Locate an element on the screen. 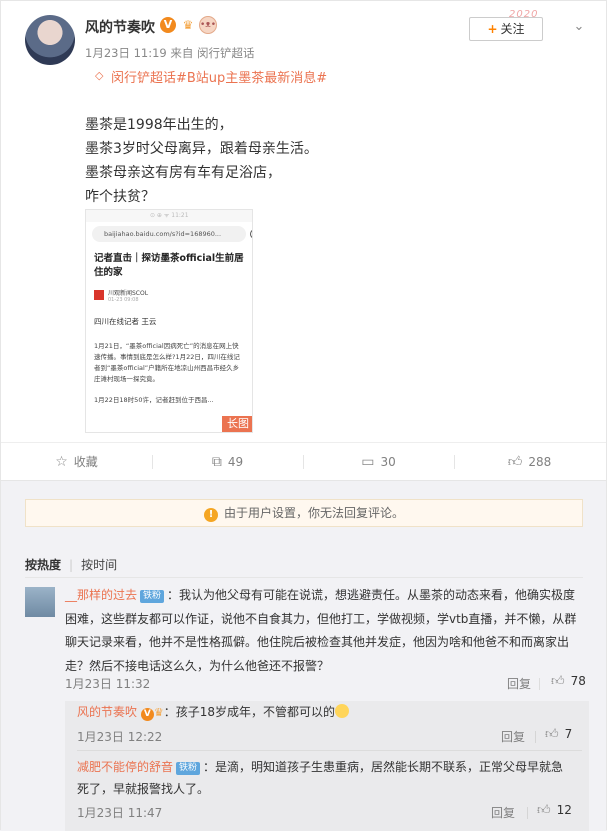 The height and width of the screenshot is (831, 607). reply-user-name: 风的节奏吹 is located at coordinates (107, 712).